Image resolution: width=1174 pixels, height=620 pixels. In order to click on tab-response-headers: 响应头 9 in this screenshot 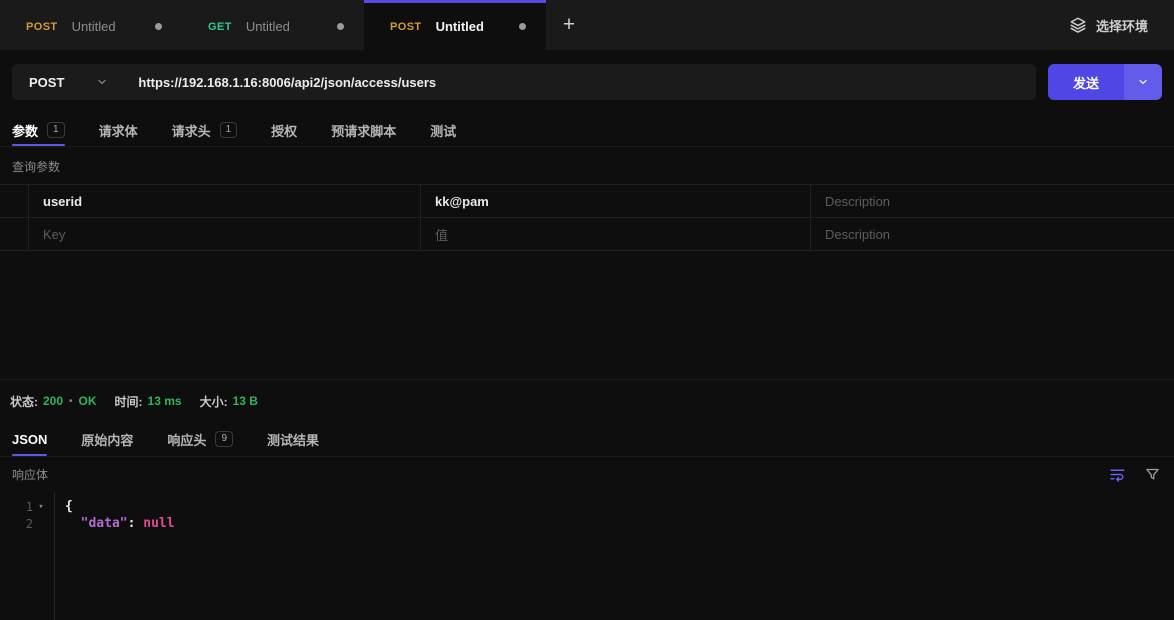, I will do `click(200, 439)`.